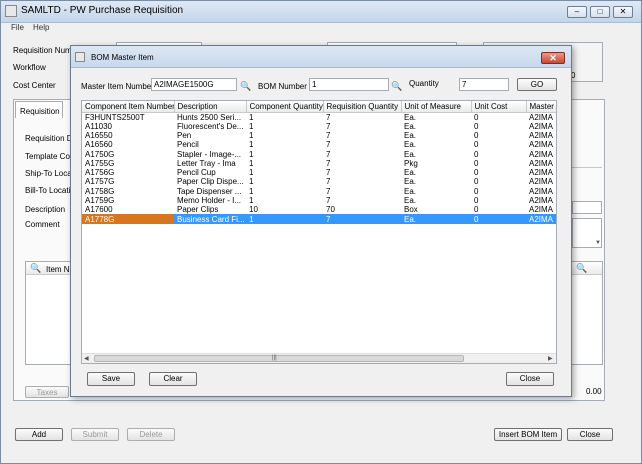  Describe the element at coordinates (184, 135) in the screenshot. I see `table-cell: Pen` at that location.